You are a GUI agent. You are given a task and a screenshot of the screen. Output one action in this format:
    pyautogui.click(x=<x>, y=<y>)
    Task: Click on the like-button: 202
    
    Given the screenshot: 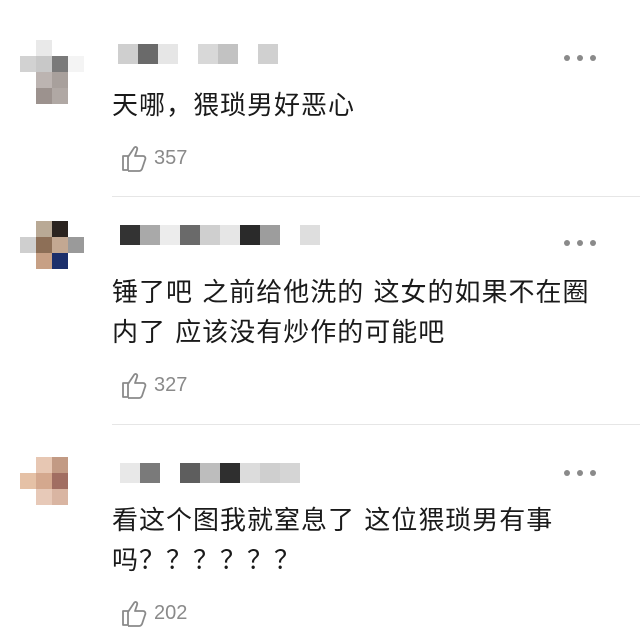 What is the action you would take?
    pyautogui.click(x=153, y=613)
    